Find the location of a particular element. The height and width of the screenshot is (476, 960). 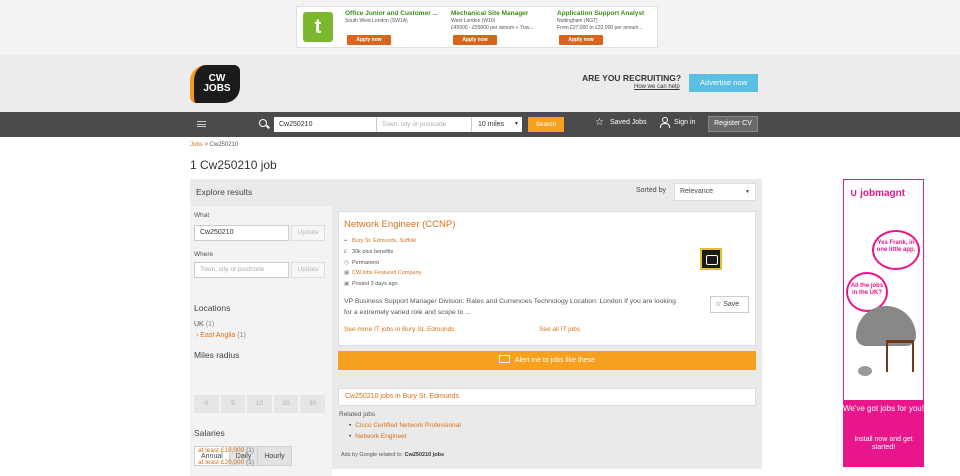

explore-results-title: Explore results is located at coordinates (224, 192).